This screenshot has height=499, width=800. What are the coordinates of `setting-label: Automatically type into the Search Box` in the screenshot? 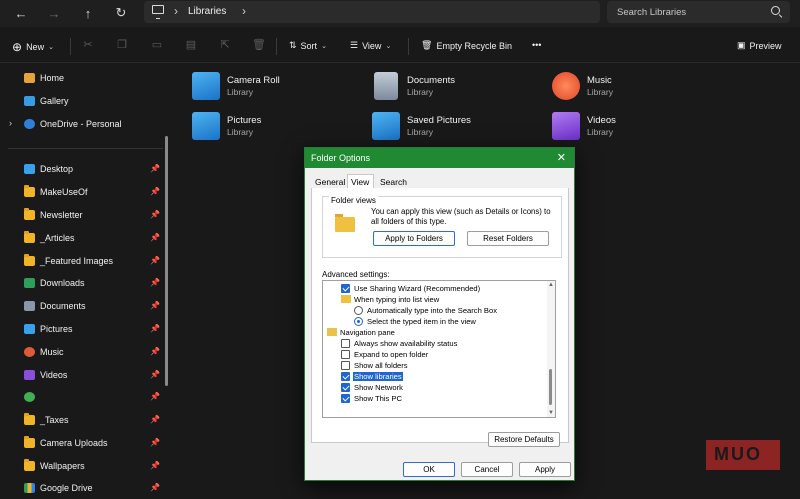 It's located at (432, 310).